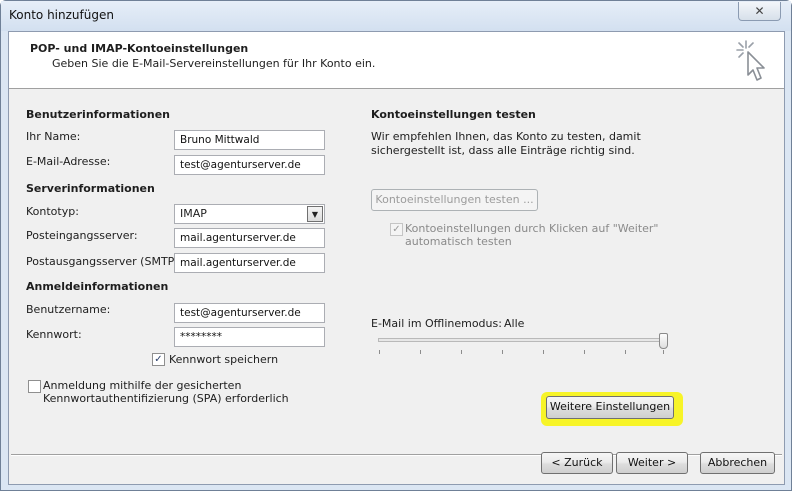 This screenshot has width=792, height=491. I want to click on auto-test-checkbox: ✓, so click(396, 229).